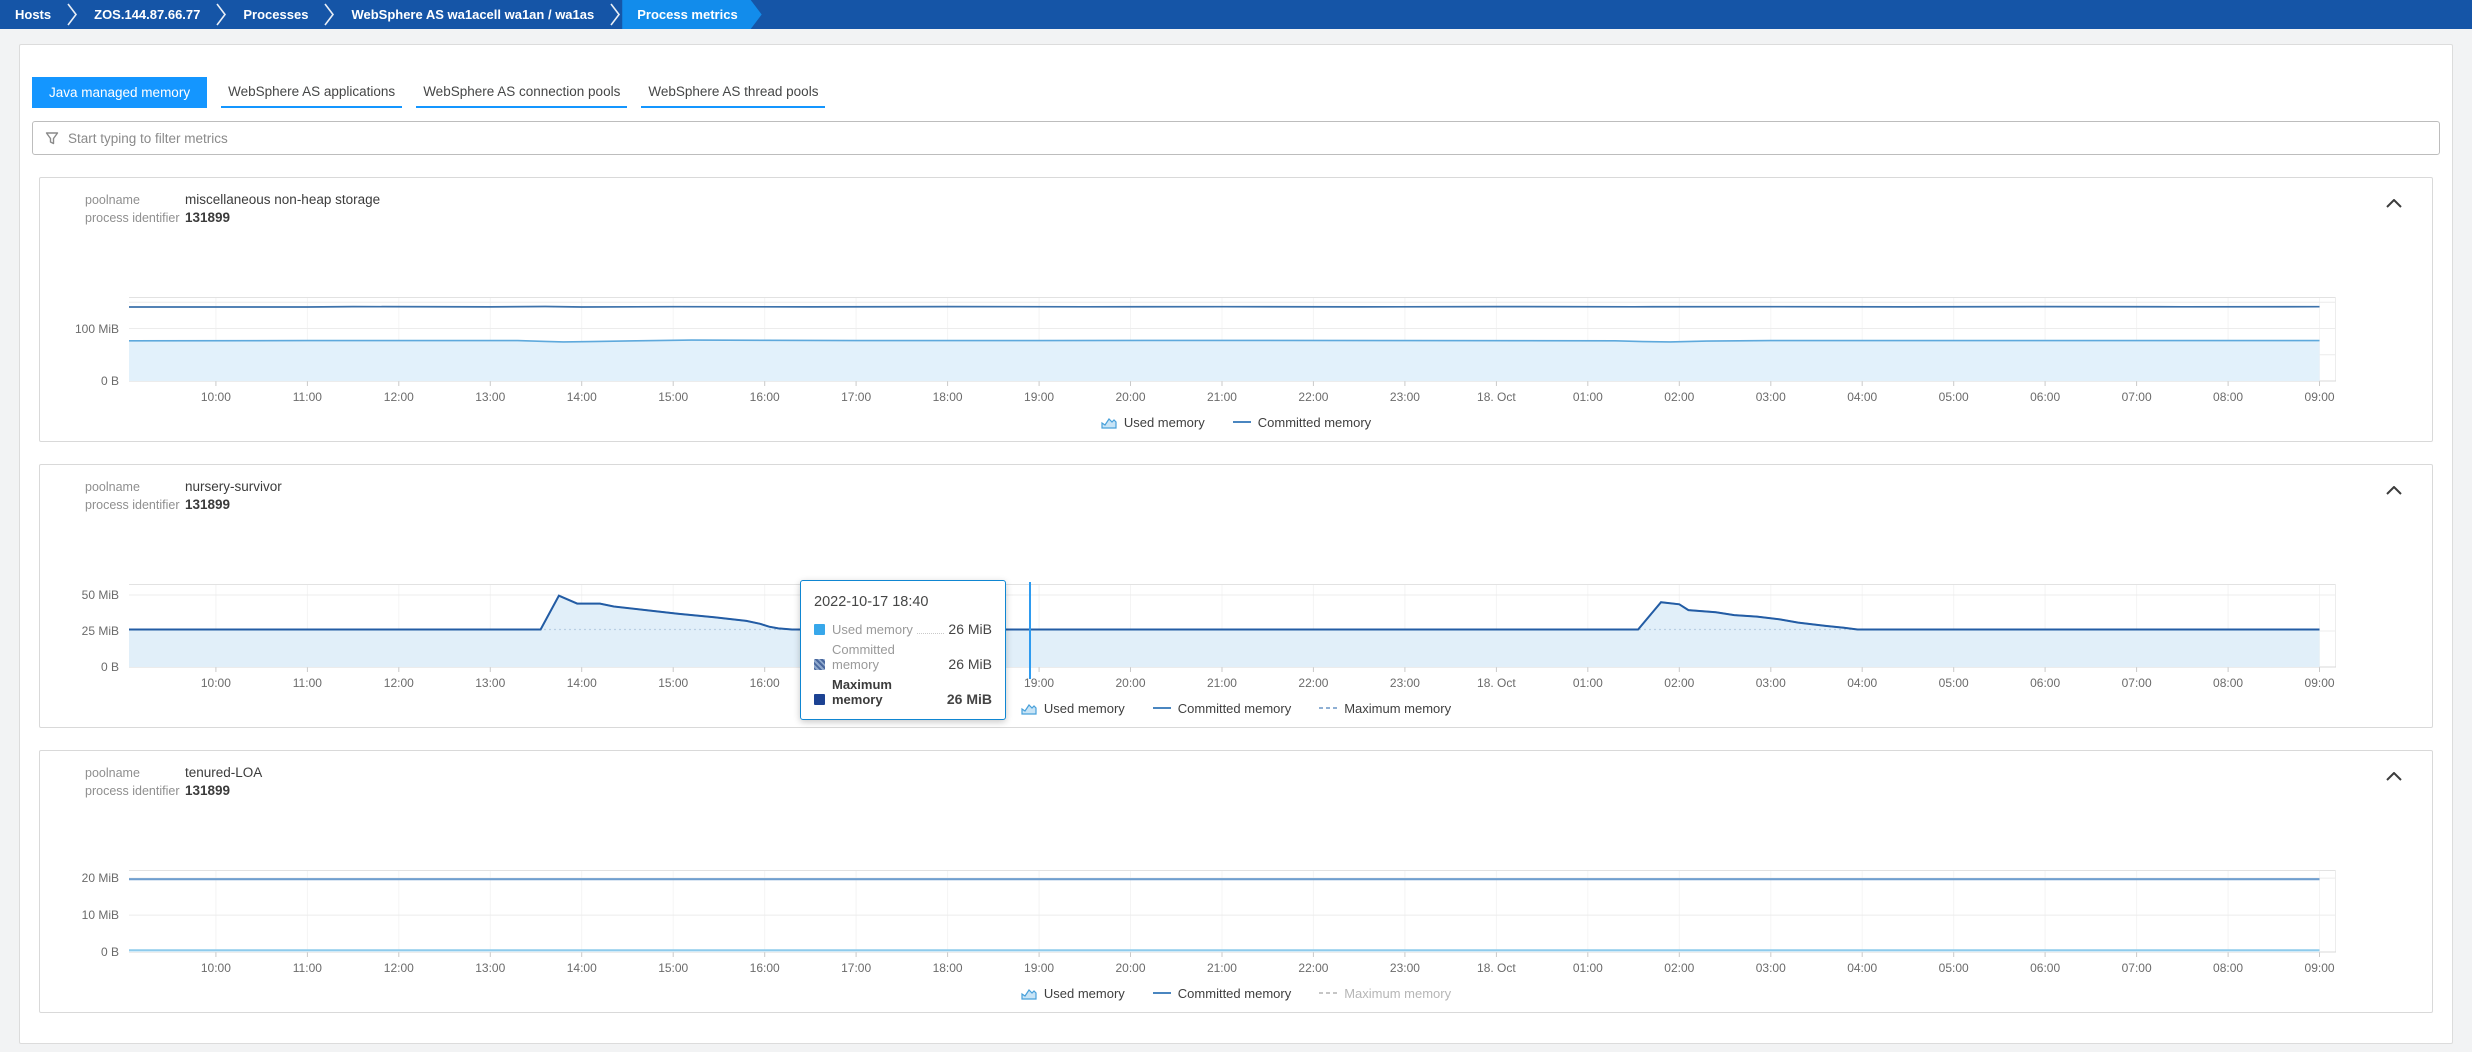 The image size is (2472, 1052). What do you see at coordinates (472, 14) in the screenshot?
I see `breadcrumb-process: WebSphere AS wa1acell wa1an / wa1as` at bounding box center [472, 14].